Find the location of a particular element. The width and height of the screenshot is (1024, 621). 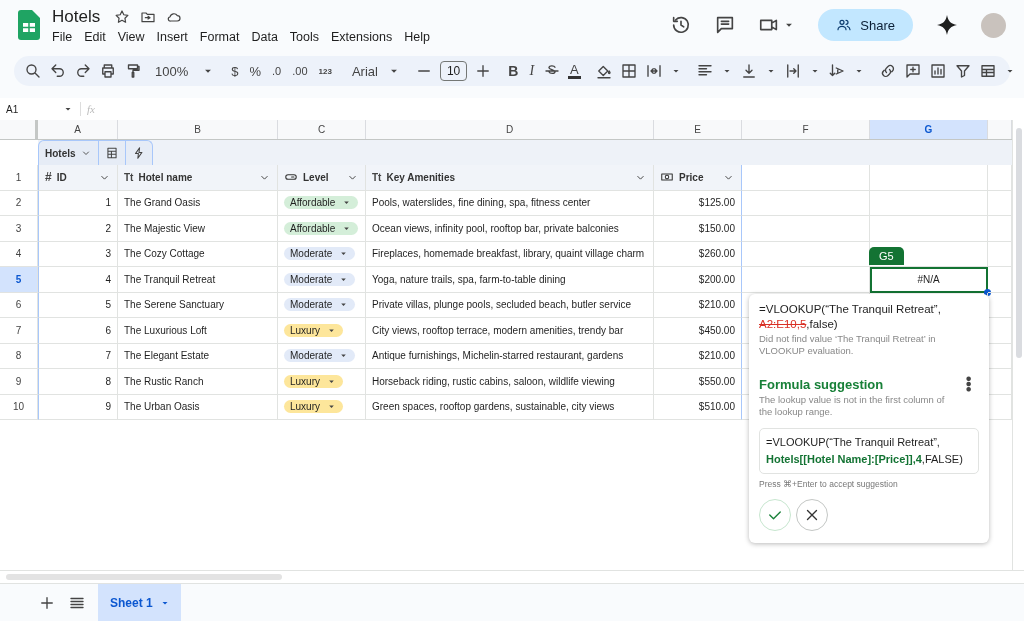

spreadsheet-logo-icon is located at coordinates (29, 25).